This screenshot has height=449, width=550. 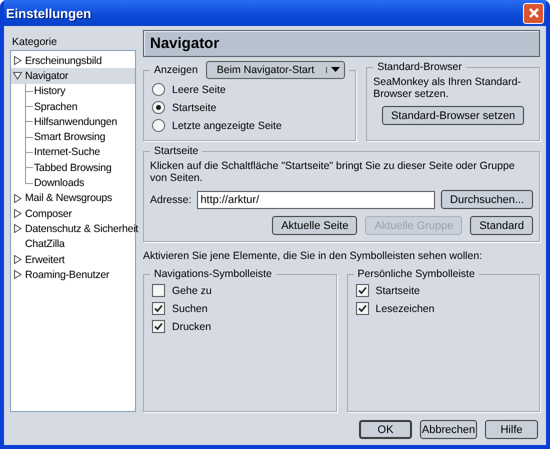 What do you see at coordinates (448, 429) in the screenshot?
I see `dialog-button: Abbrechen` at bounding box center [448, 429].